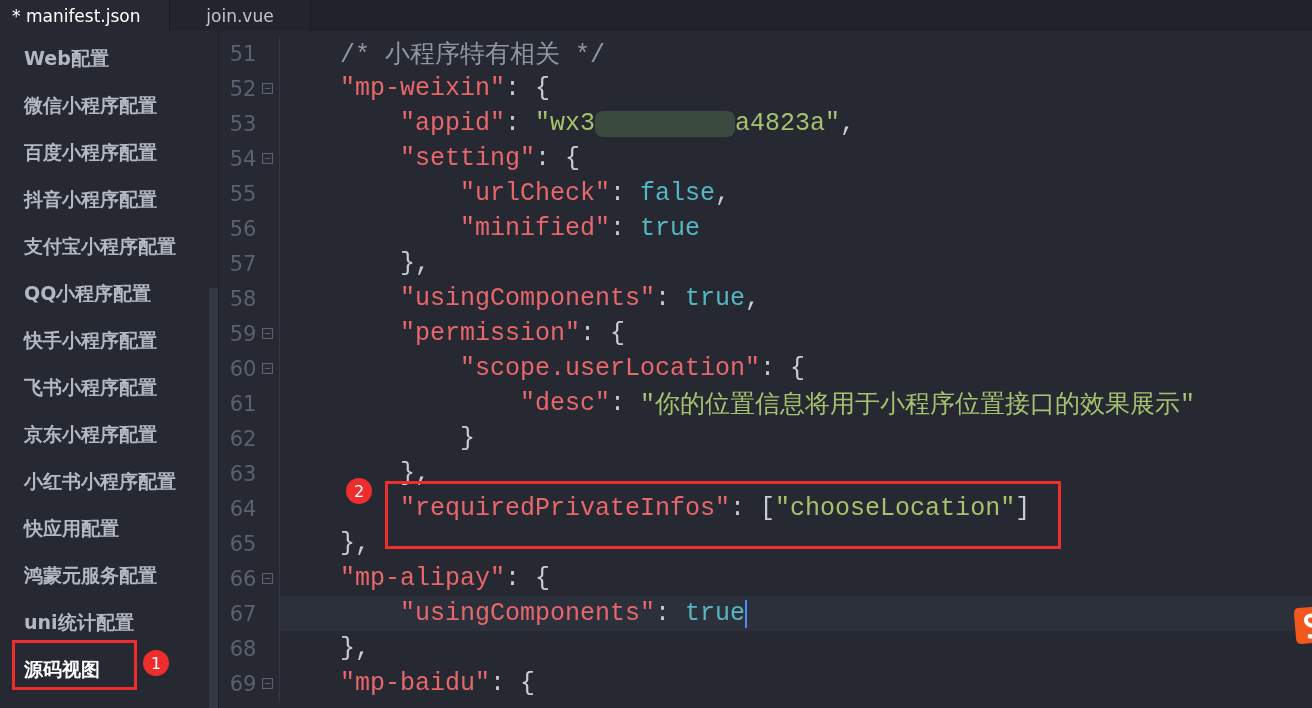  I want to click on line-number: 57, so click(242, 263).